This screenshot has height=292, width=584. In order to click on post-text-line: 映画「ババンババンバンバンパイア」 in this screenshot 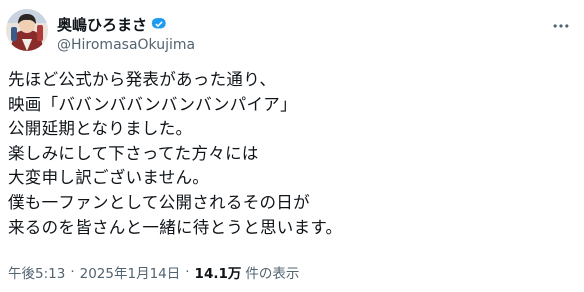, I will do `click(152, 104)`.